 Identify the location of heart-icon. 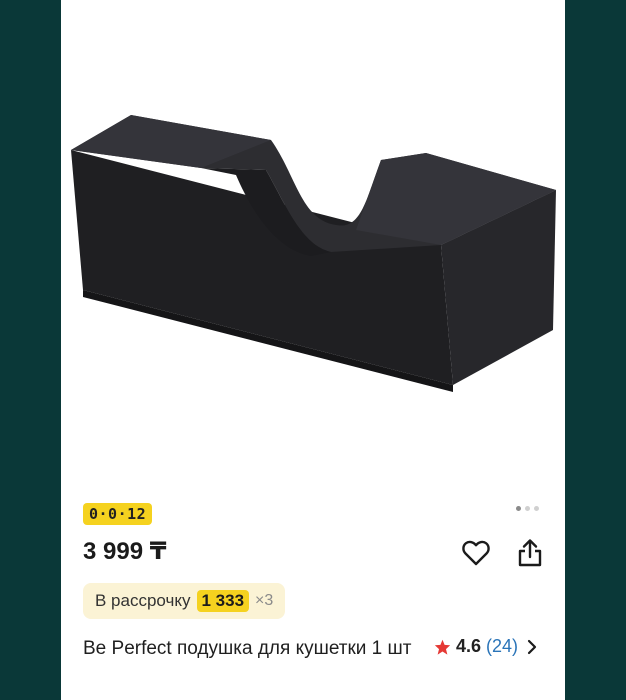
(476, 553).